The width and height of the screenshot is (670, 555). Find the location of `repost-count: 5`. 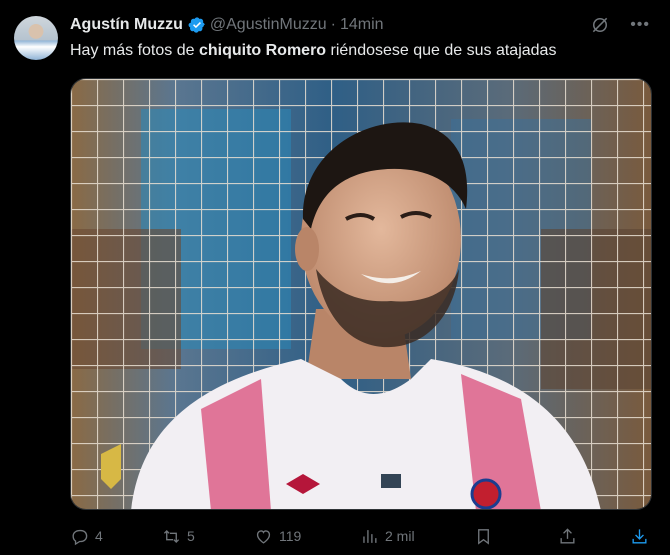

repost-count: 5 is located at coordinates (191, 536).